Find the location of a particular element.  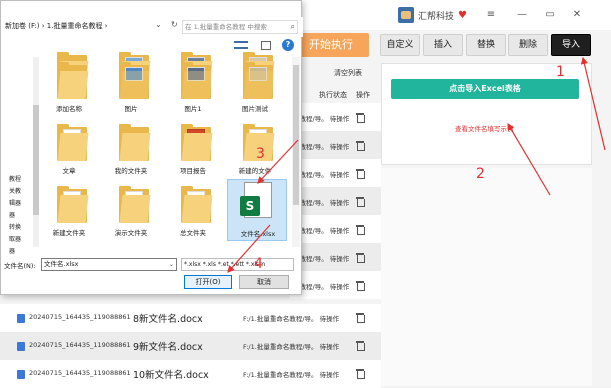

menu-icon: ≡ is located at coordinates (491, 15).